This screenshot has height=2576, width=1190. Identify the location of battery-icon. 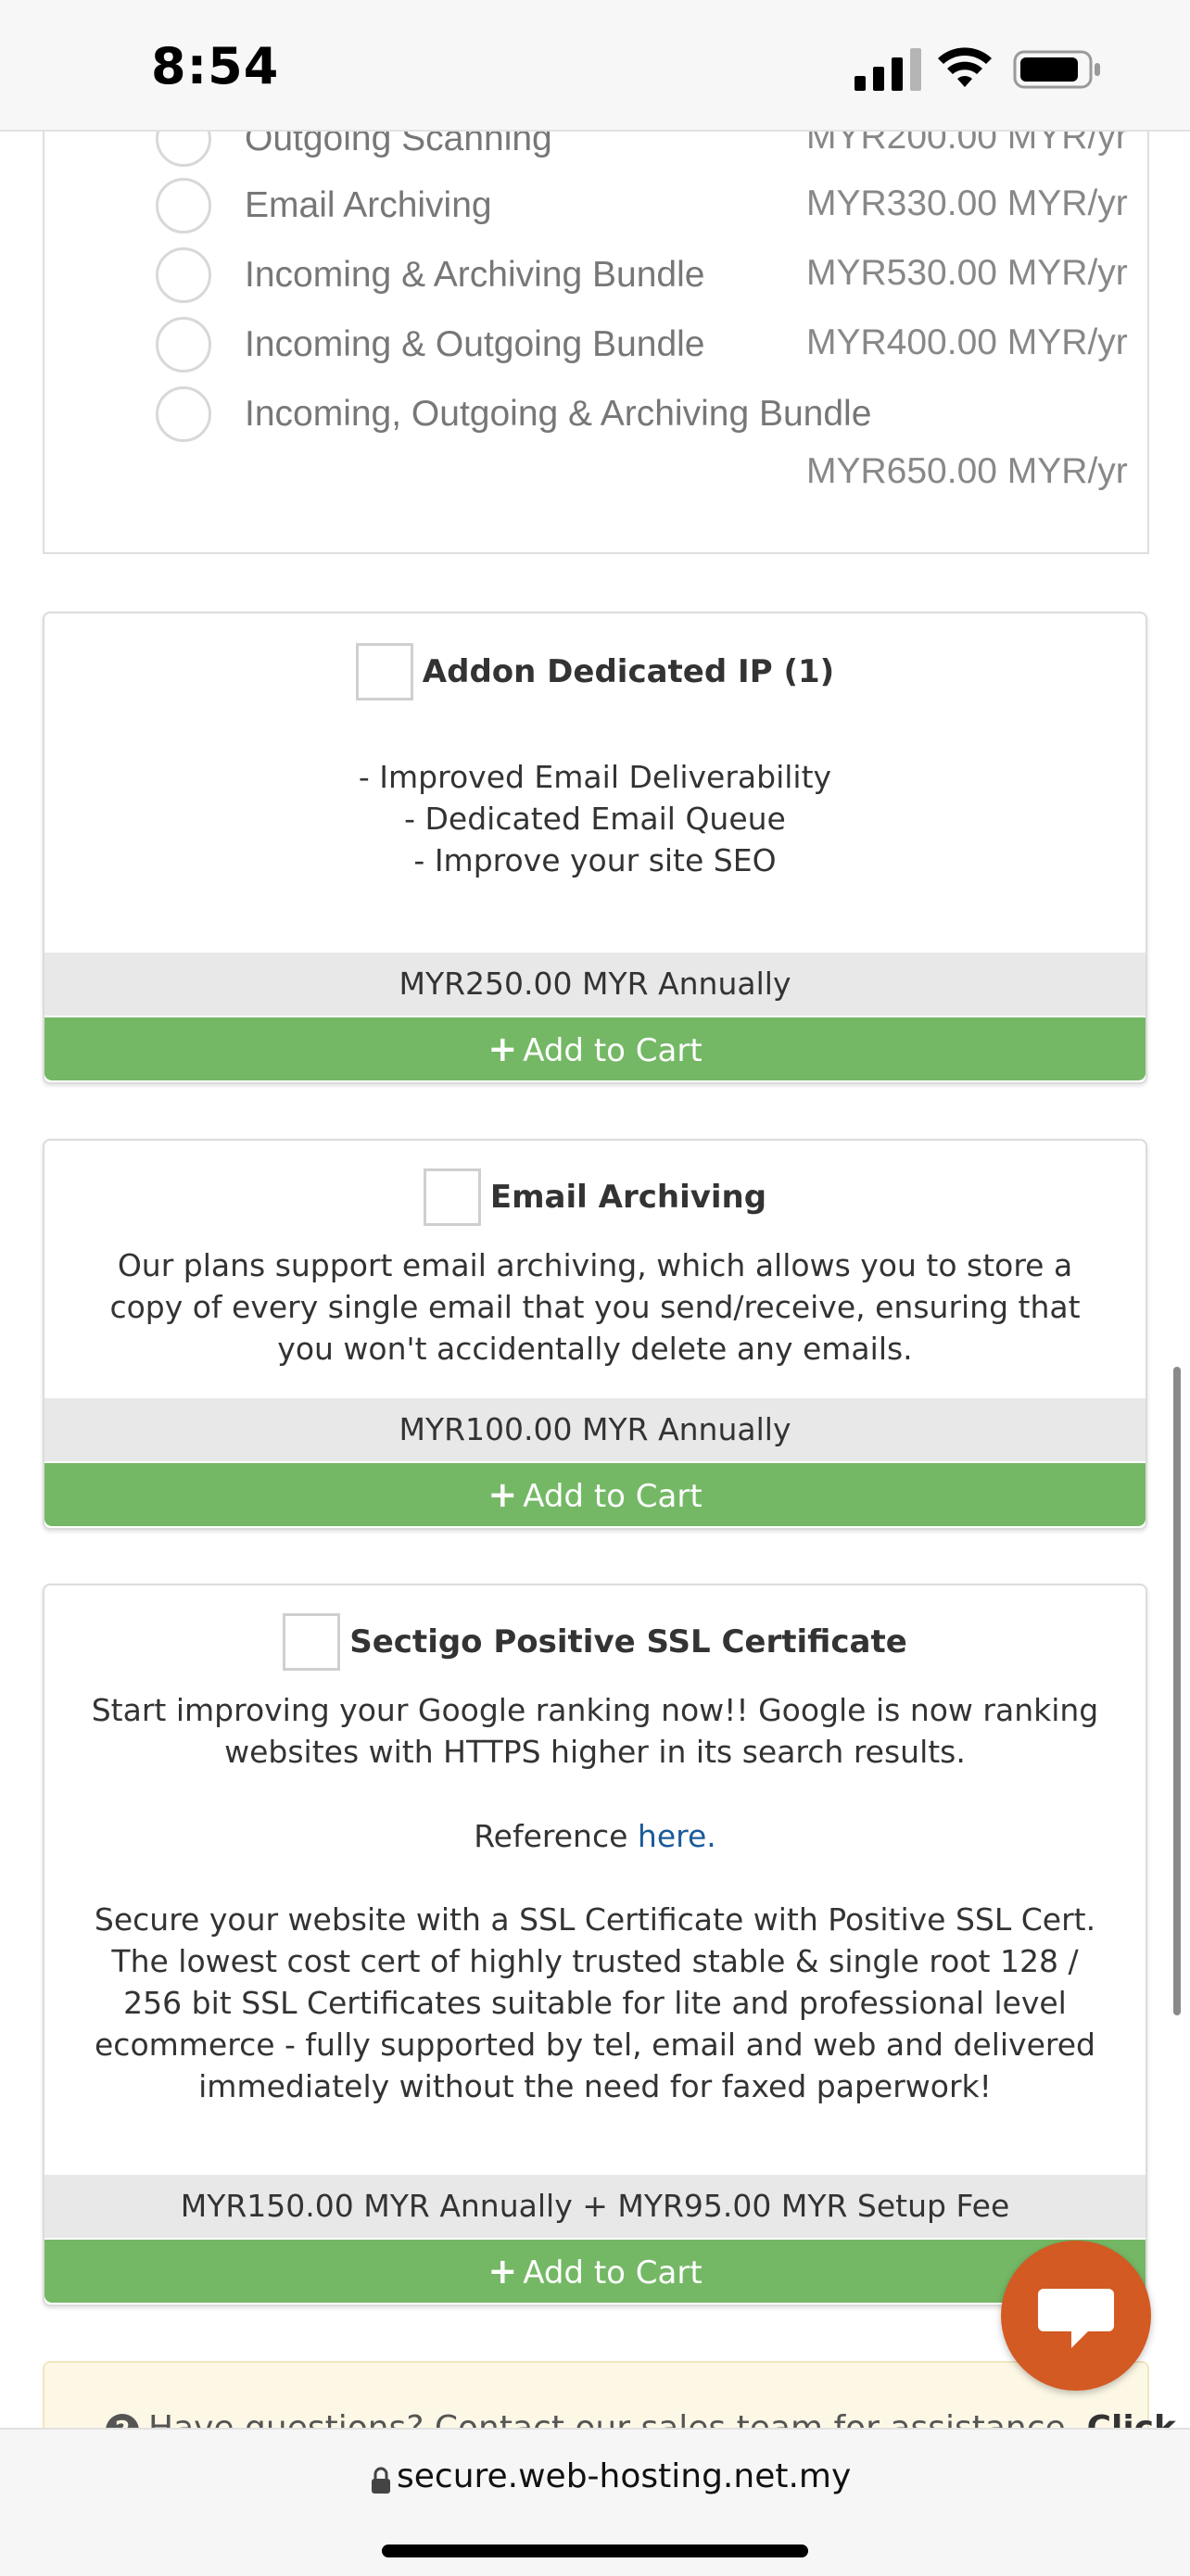
(1056, 69).